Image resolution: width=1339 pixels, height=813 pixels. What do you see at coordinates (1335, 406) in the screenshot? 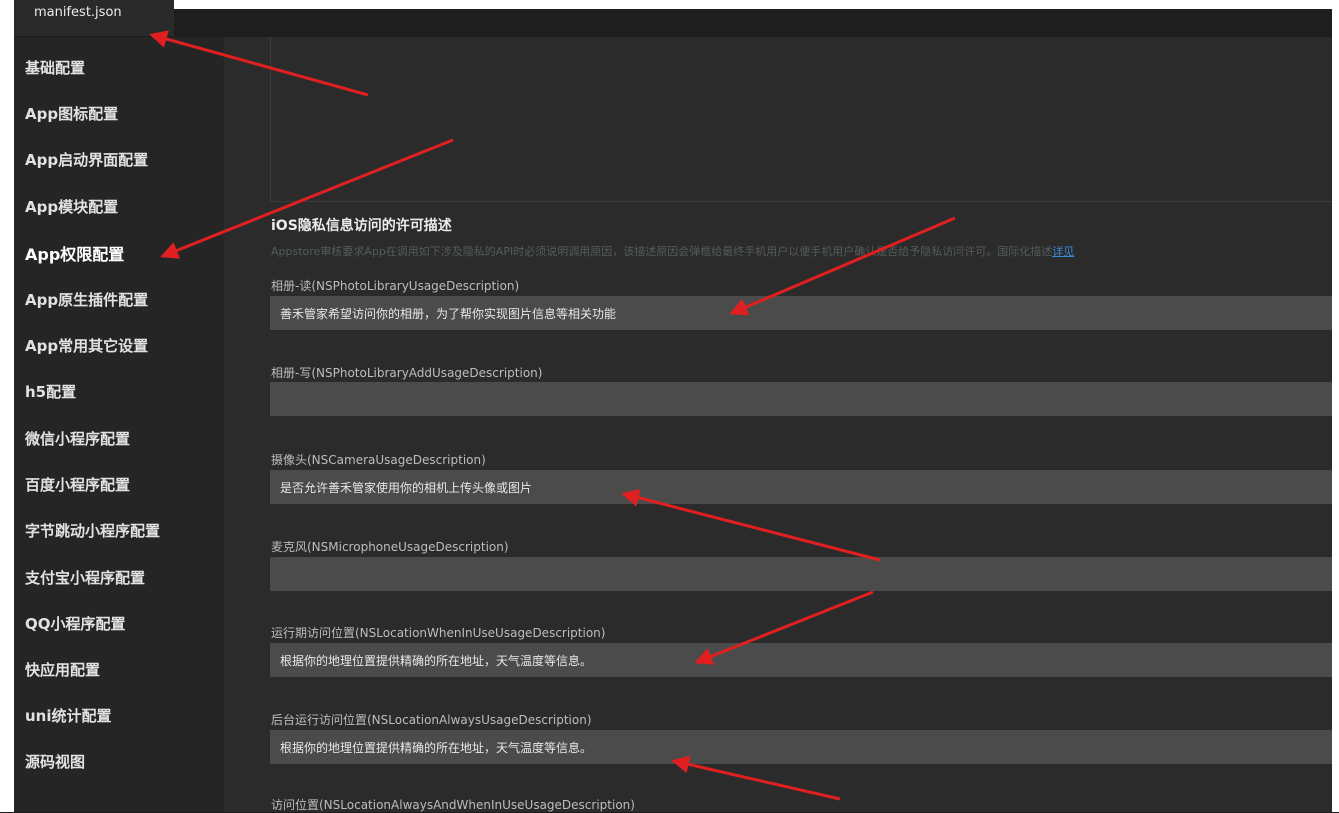
I see `frame-right-border` at bounding box center [1335, 406].